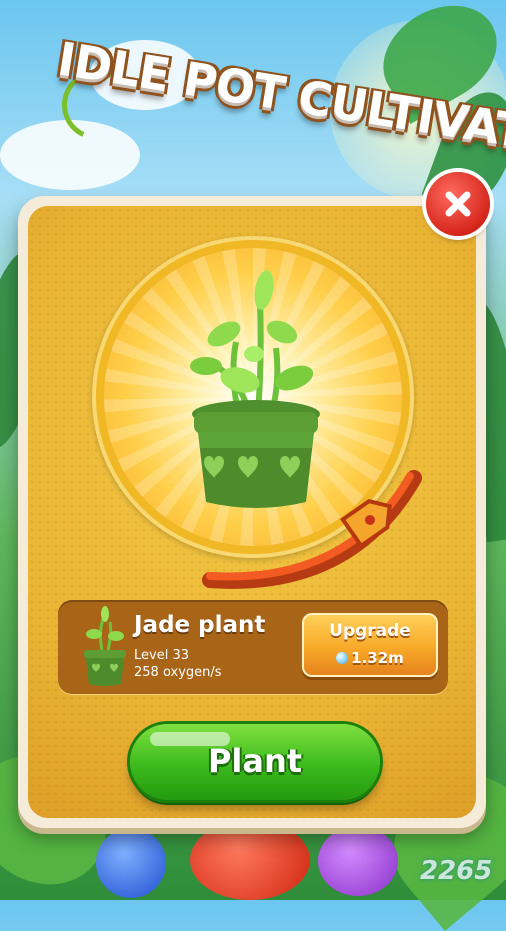 The width and height of the screenshot is (506, 931). Describe the element at coordinates (255, 389) in the screenshot. I see `jade-plant-pot-illustration` at that location.